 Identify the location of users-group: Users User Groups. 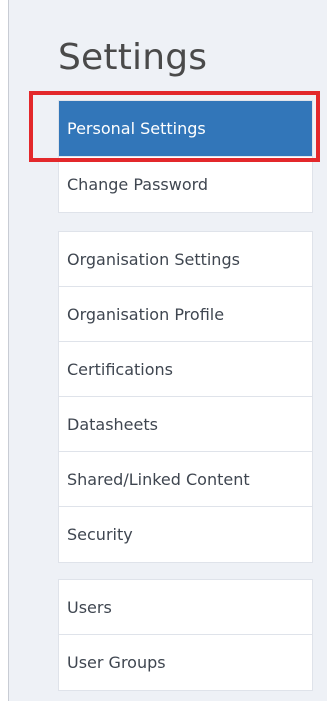
(185, 635).